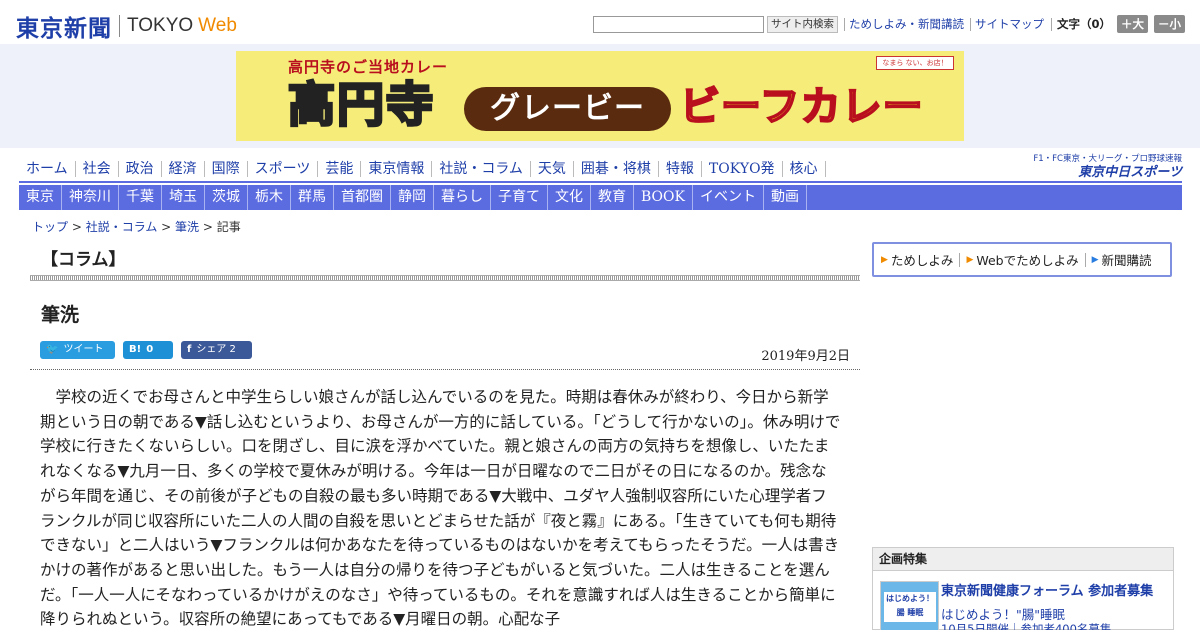  Describe the element at coordinates (445, 369) in the screenshot. I see `article-divider` at that location.